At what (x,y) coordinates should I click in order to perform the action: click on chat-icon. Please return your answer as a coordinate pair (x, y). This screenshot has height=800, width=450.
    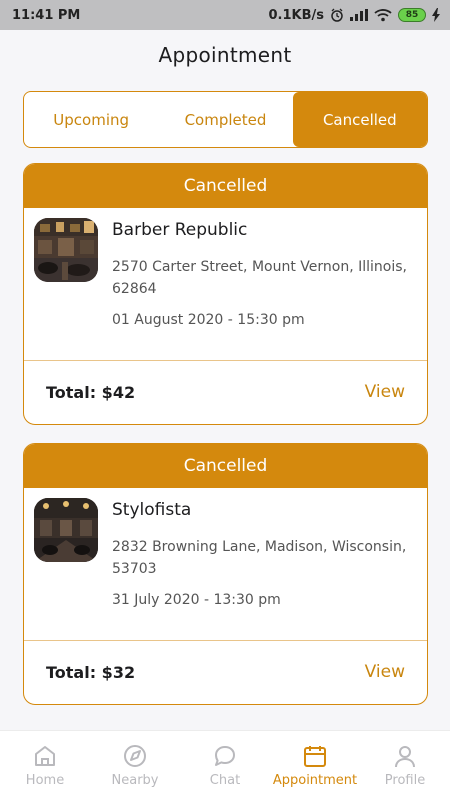
    Looking at the image, I should click on (225, 756).